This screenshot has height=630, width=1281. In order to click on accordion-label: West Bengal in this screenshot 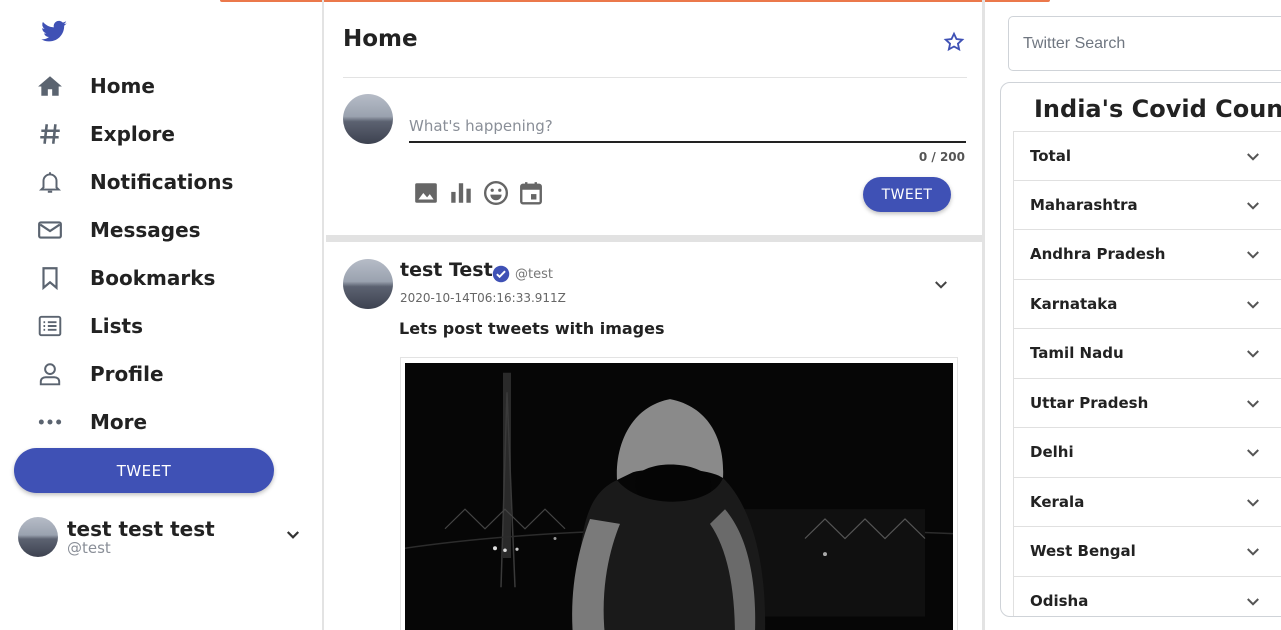, I will do `click(1083, 551)`.